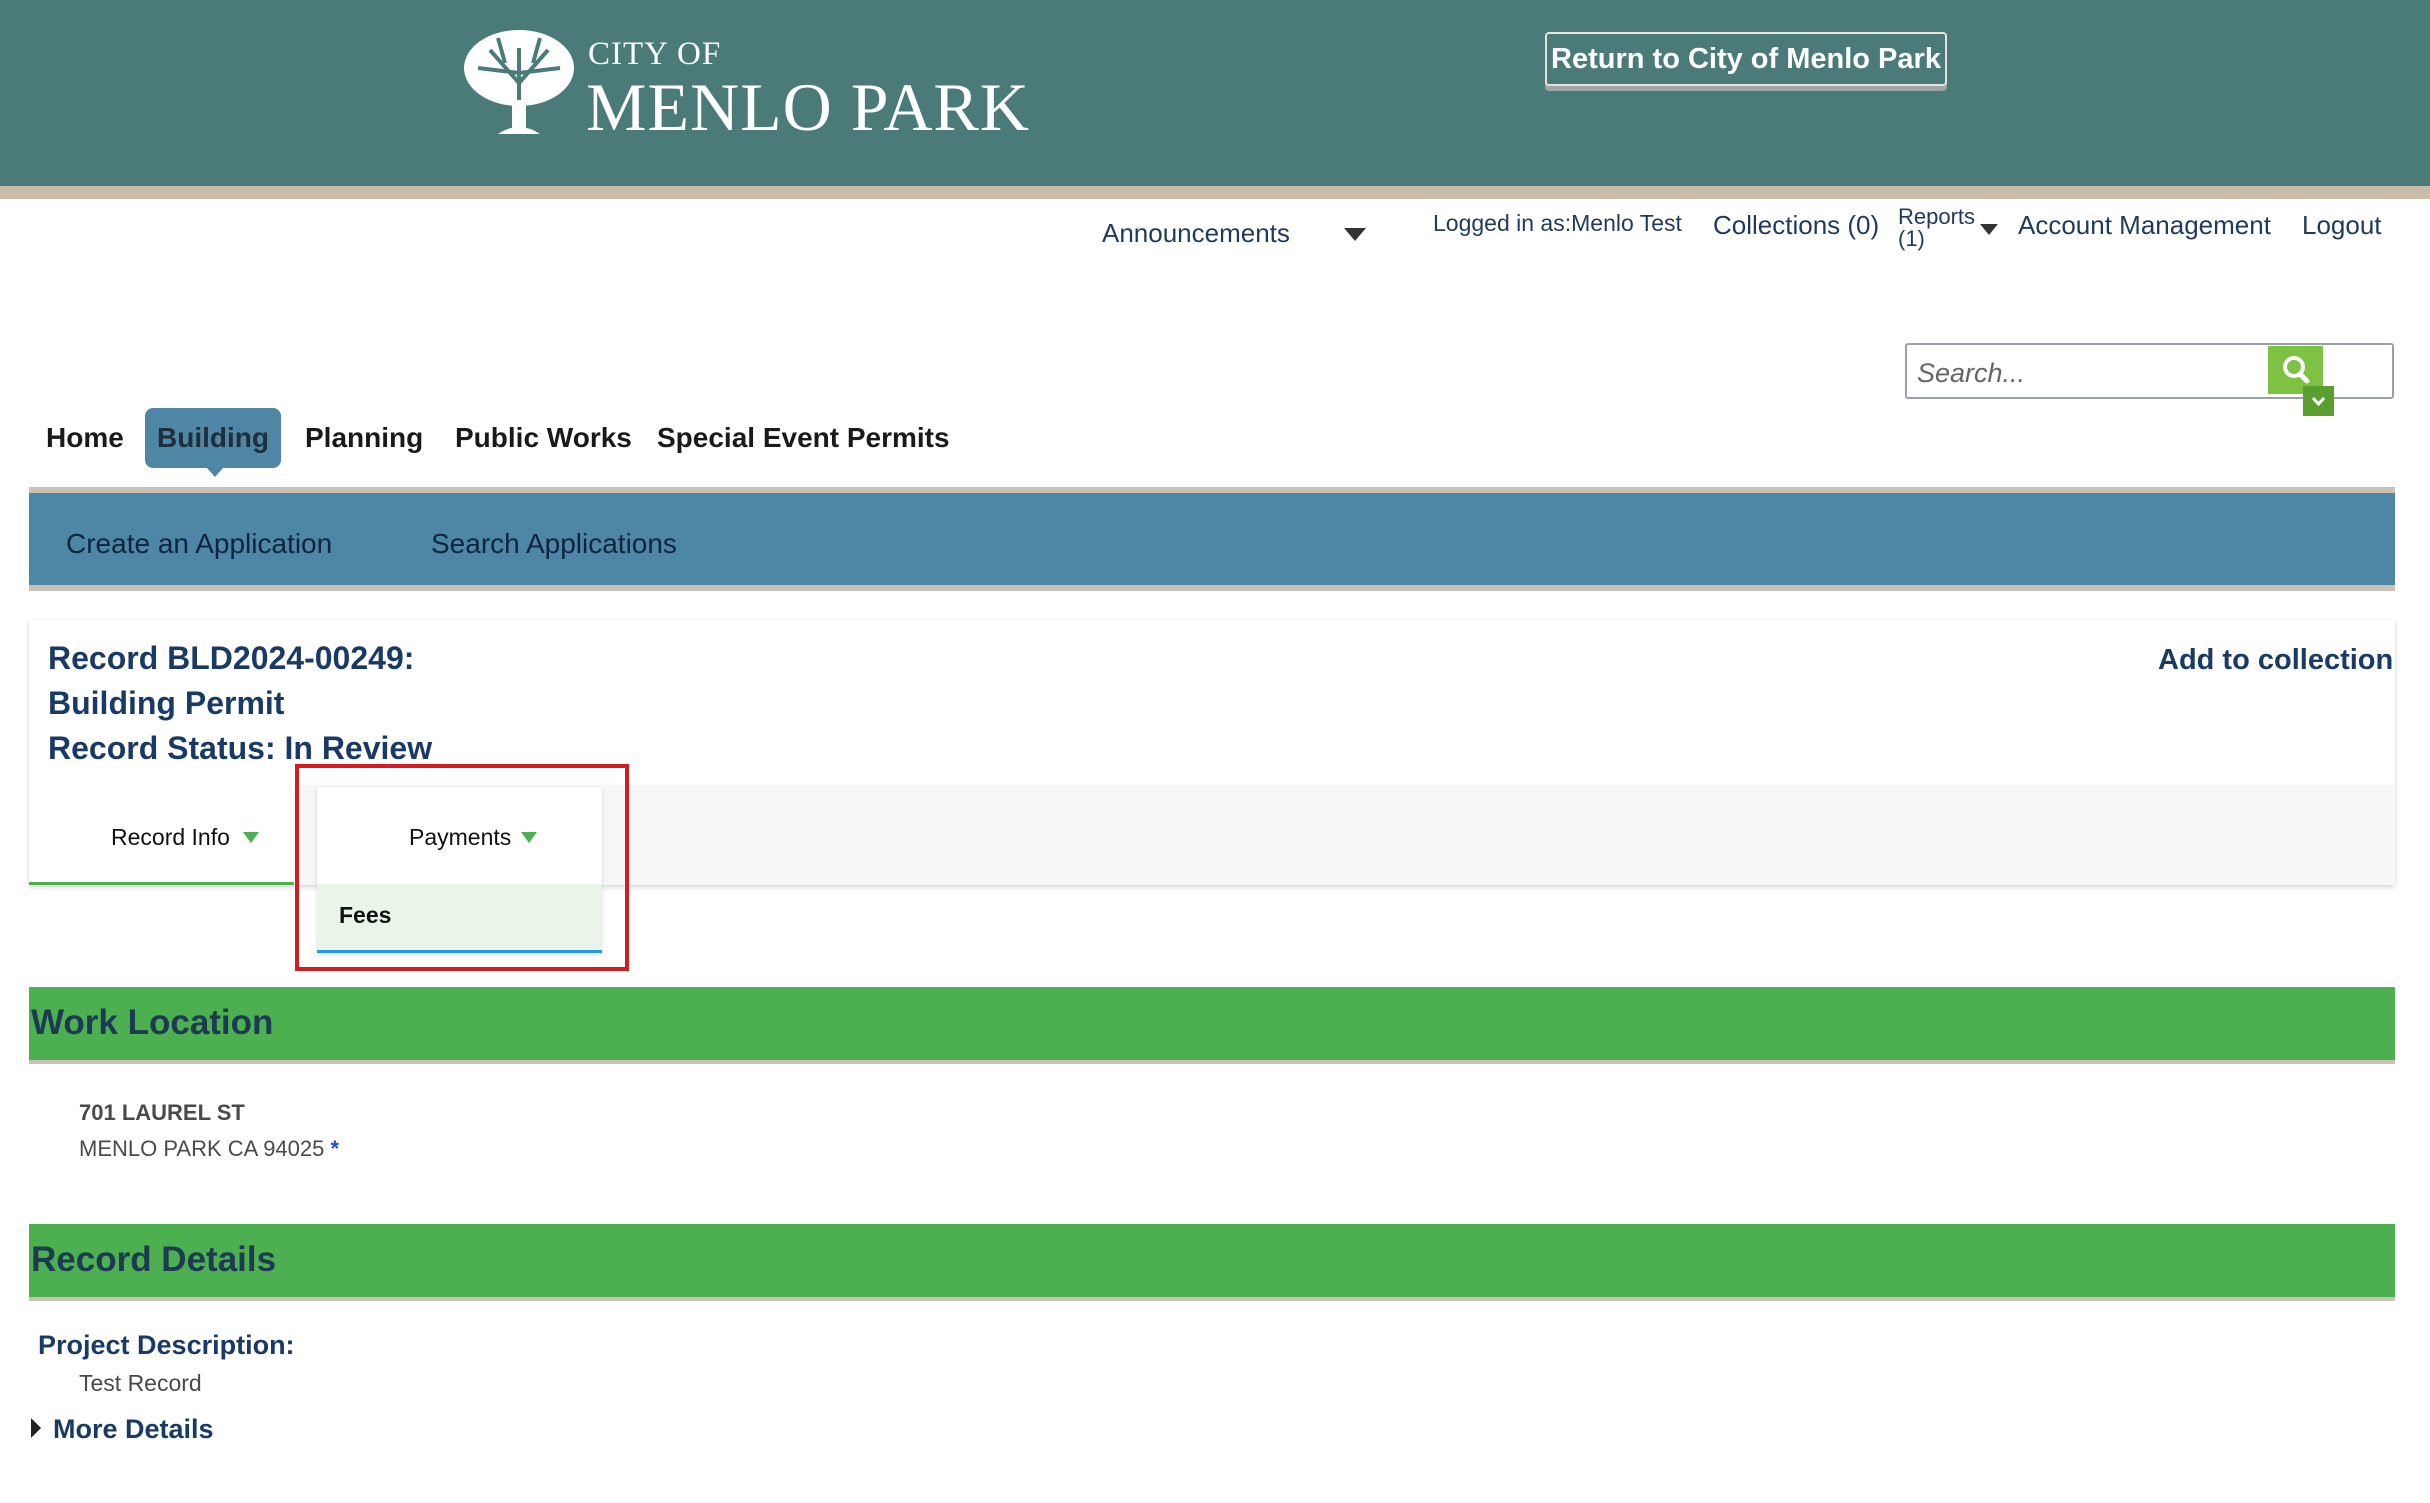 Image resolution: width=2430 pixels, height=1503 pixels. I want to click on city-logo: CITY OF MENLO PARK, so click(744, 88).